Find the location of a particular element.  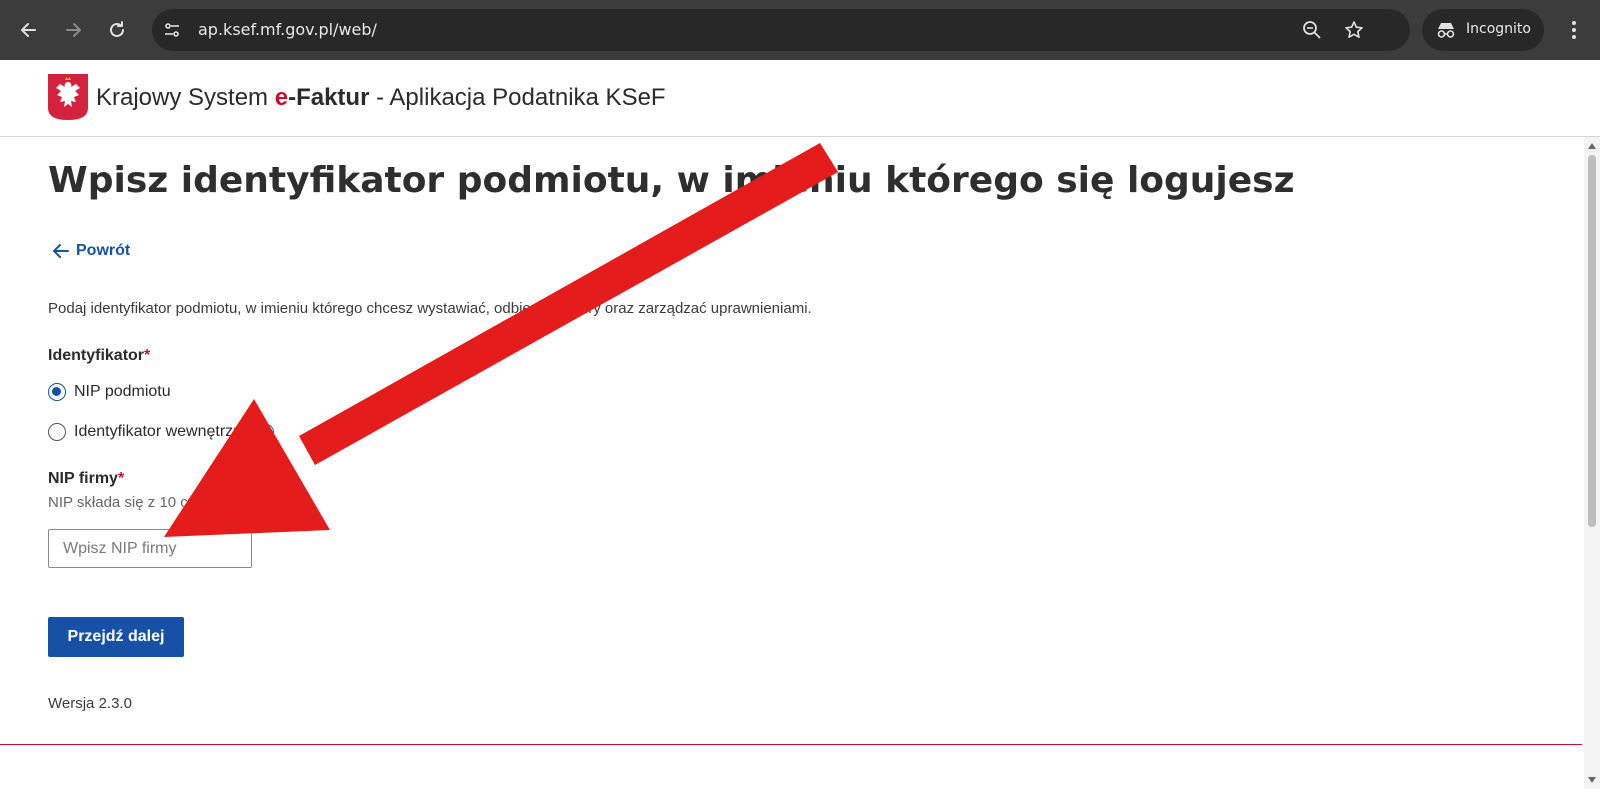

zoom-icon is located at coordinates (1312, 30).